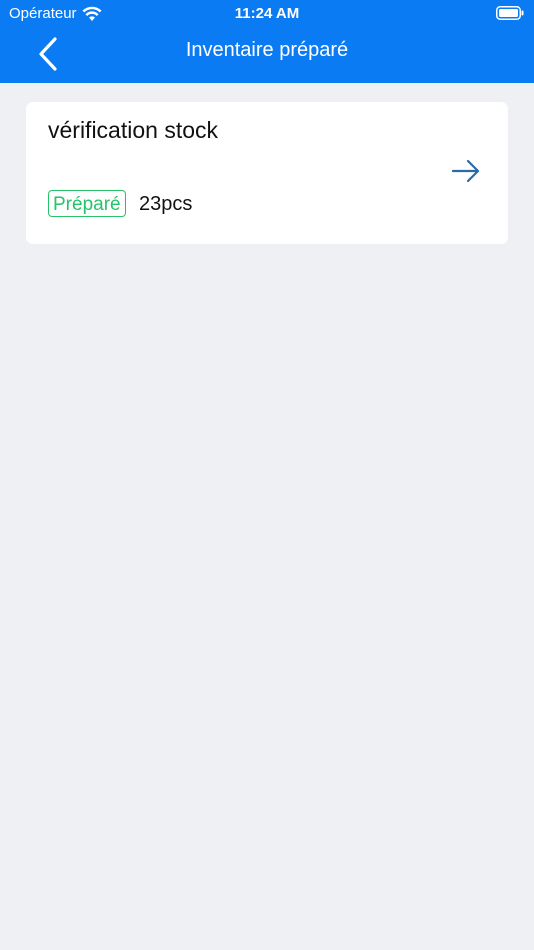 The width and height of the screenshot is (534, 950). What do you see at coordinates (267, 173) in the screenshot?
I see `inventory-card: vérification stock Préparé 23pcs` at bounding box center [267, 173].